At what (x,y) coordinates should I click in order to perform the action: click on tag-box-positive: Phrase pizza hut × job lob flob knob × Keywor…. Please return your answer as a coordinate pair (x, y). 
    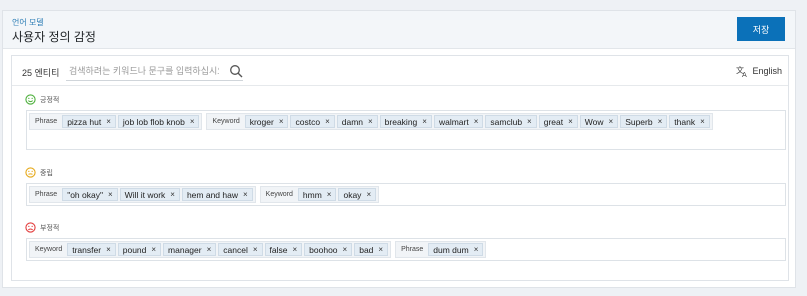
    Looking at the image, I should click on (406, 130).